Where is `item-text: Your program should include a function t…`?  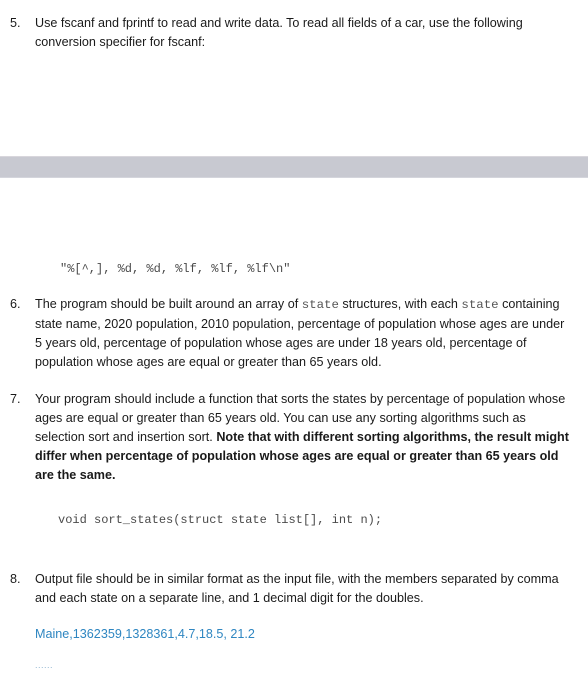 item-text: Your program should include a function t… is located at coordinates (302, 437).